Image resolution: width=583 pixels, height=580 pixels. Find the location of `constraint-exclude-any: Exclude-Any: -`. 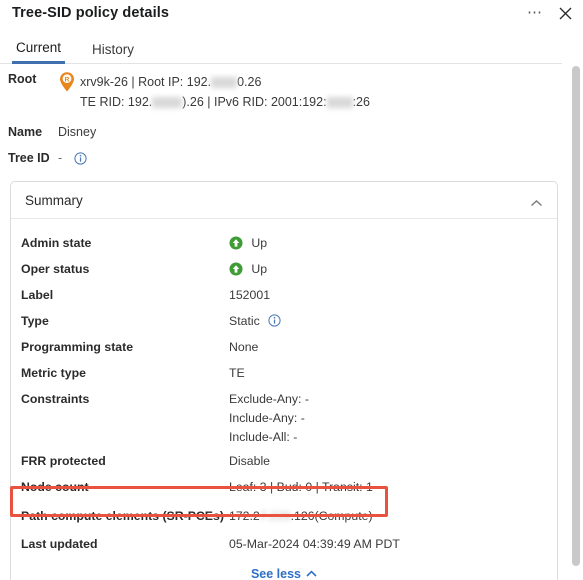

constraint-exclude-any: Exclude-Any: - is located at coordinates (269, 399).